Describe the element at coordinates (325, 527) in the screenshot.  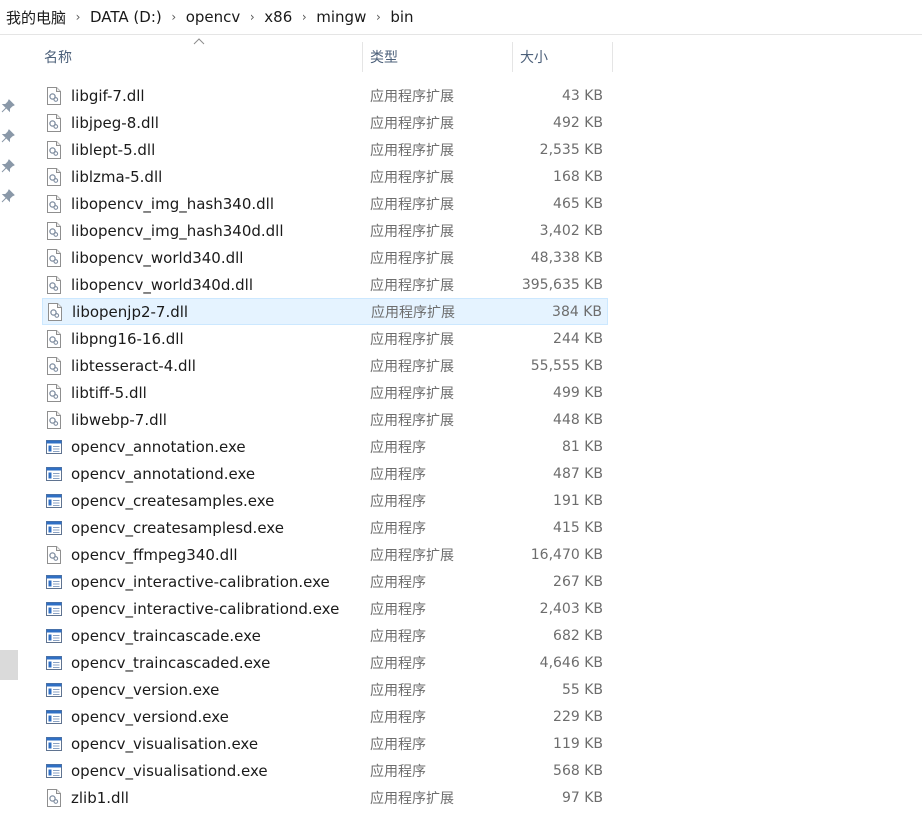
I see `file-row: opencv_createsamplesd.exe 应用程序 415 KB` at that location.